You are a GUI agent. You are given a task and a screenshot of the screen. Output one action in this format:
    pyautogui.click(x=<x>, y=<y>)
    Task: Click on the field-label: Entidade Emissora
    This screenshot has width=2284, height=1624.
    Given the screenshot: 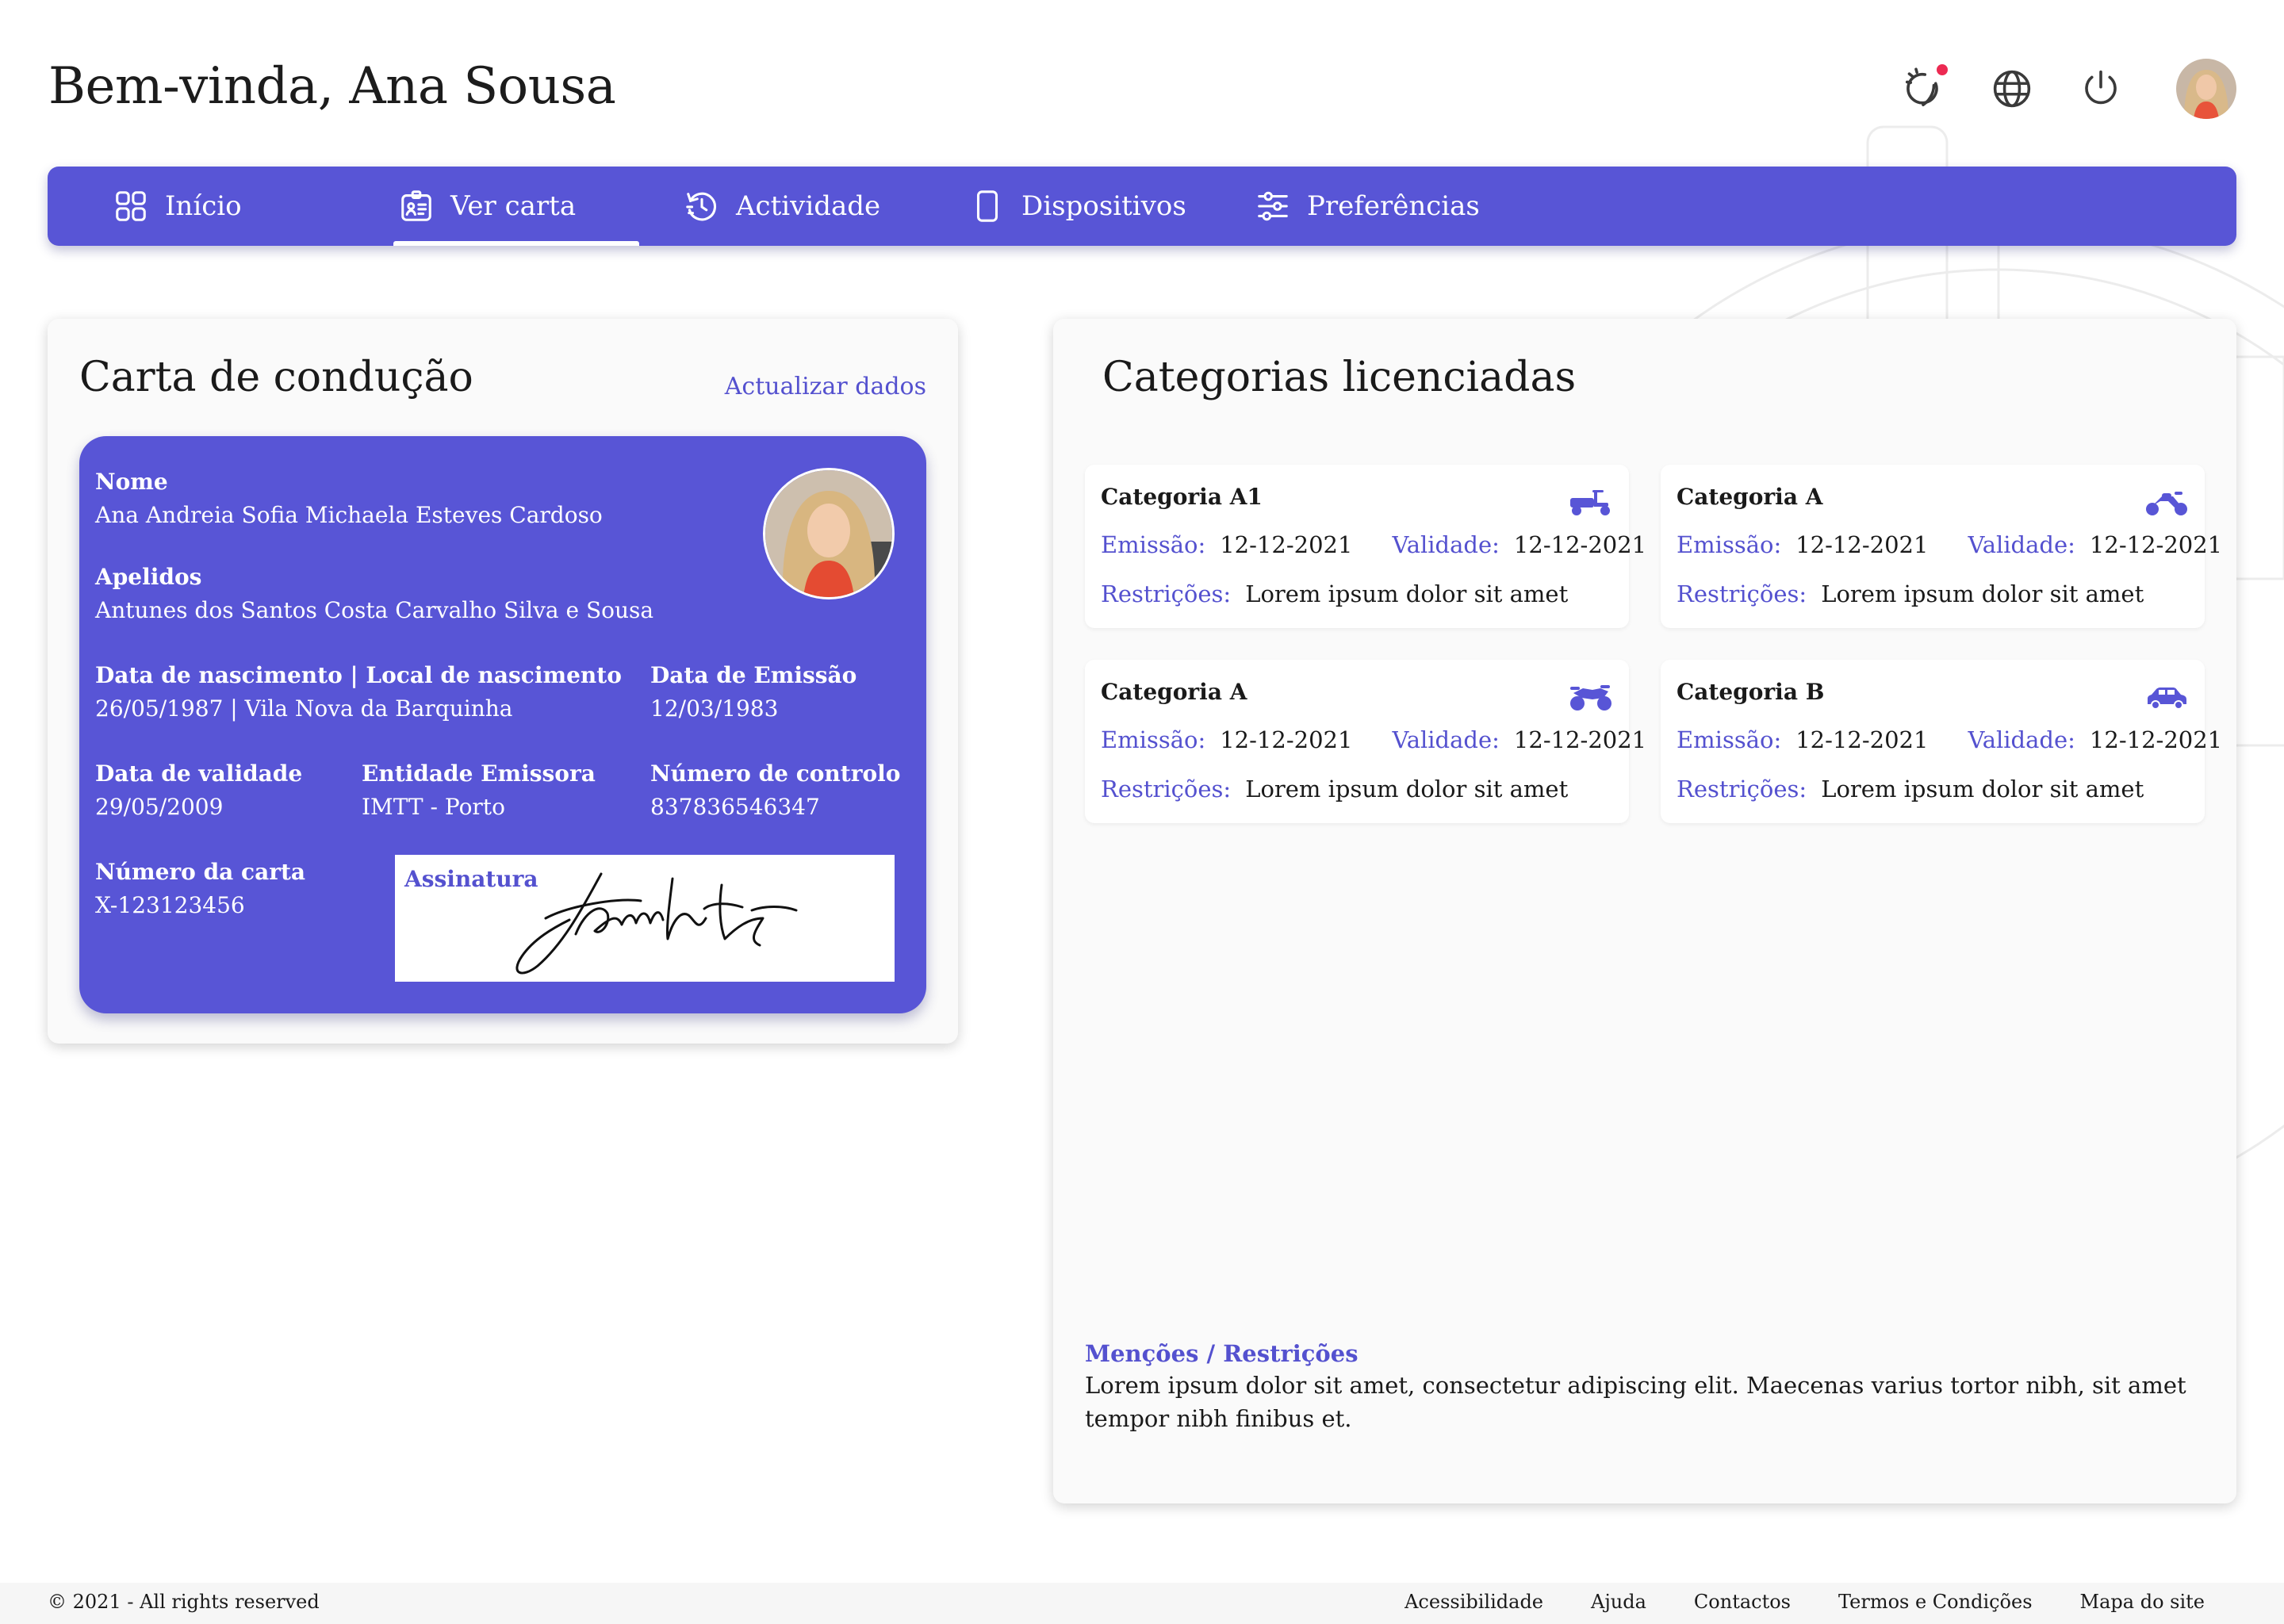 What is the action you would take?
    pyautogui.click(x=479, y=773)
    